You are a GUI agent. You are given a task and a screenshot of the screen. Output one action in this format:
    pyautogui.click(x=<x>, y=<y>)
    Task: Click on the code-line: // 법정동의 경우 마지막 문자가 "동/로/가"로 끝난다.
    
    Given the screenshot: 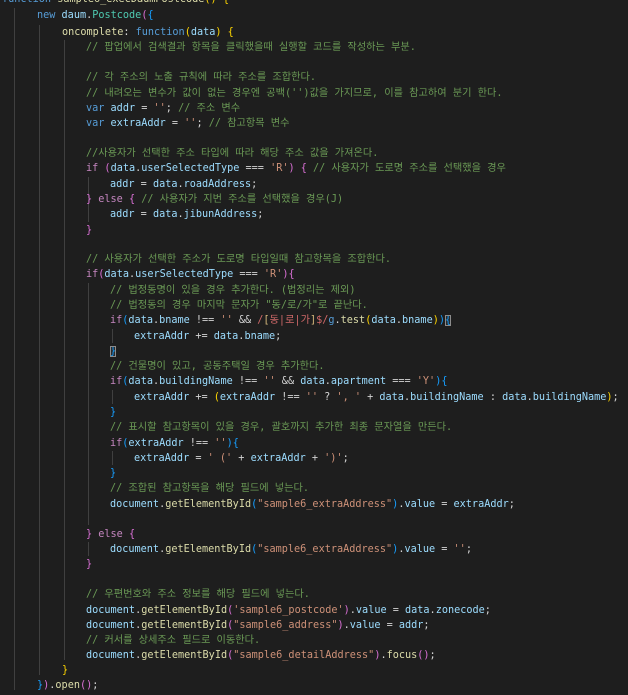 What is the action you would take?
    pyautogui.click(x=239, y=305)
    